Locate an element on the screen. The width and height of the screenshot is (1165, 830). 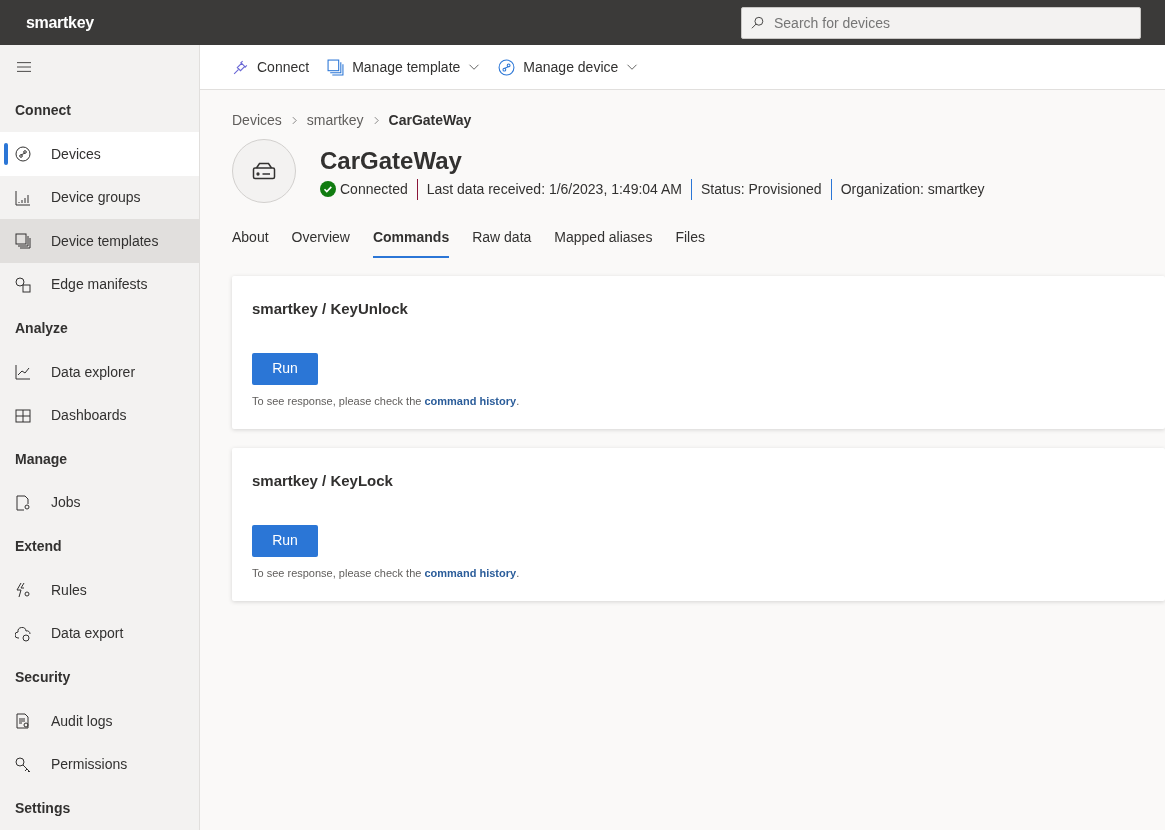
nav-item: Data export is located at coordinates (99, 633).